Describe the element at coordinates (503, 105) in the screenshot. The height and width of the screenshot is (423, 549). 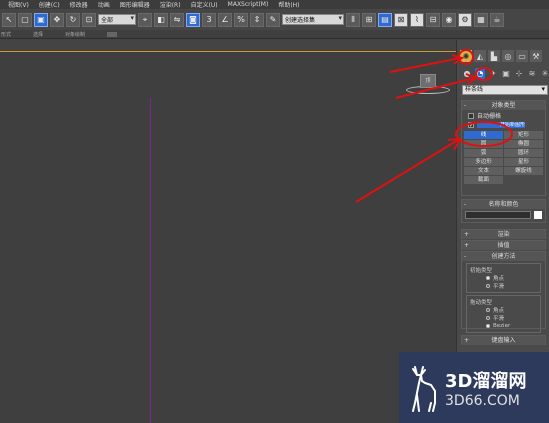
I see `object-type-header: - 对象类型` at that location.